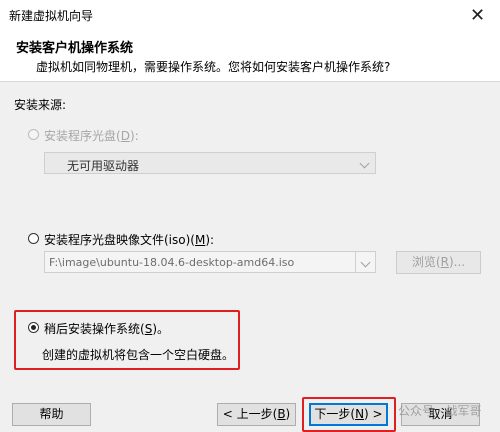 The height and width of the screenshot is (432, 500). Describe the element at coordinates (129, 240) in the screenshot. I see `iso-option-label: 安装程序光盘映像文件(iso)(M):` at that location.